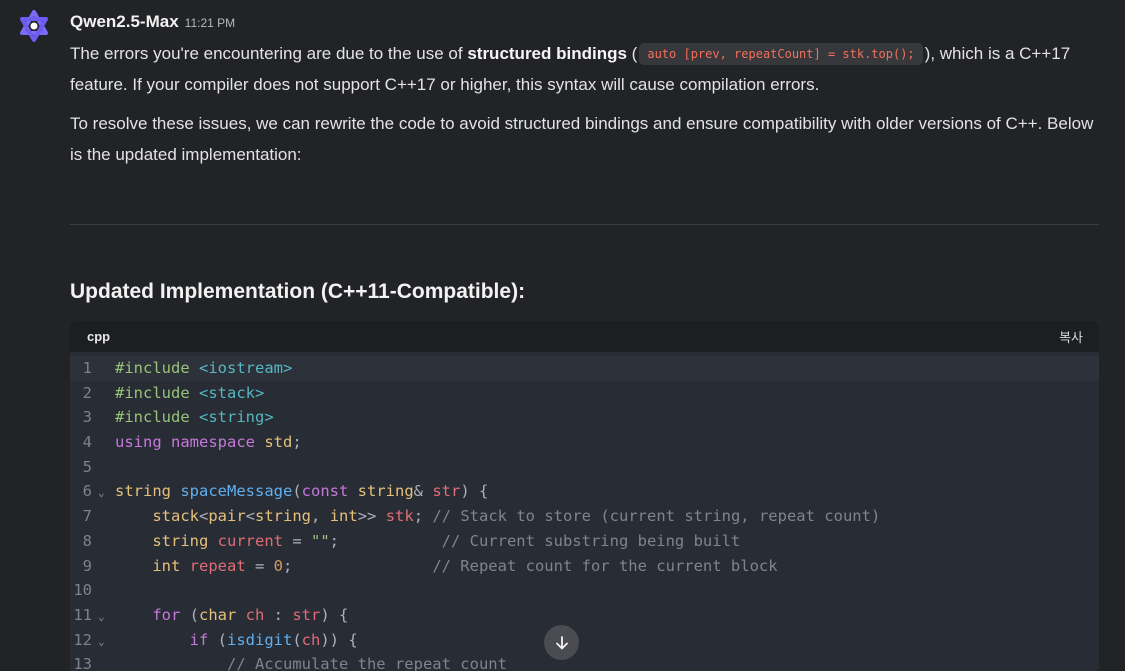 Image resolution: width=1125 pixels, height=671 pixels. Describe the element at coordinates (296, 540) in the screenshot. I see `code-token: =` at that location.